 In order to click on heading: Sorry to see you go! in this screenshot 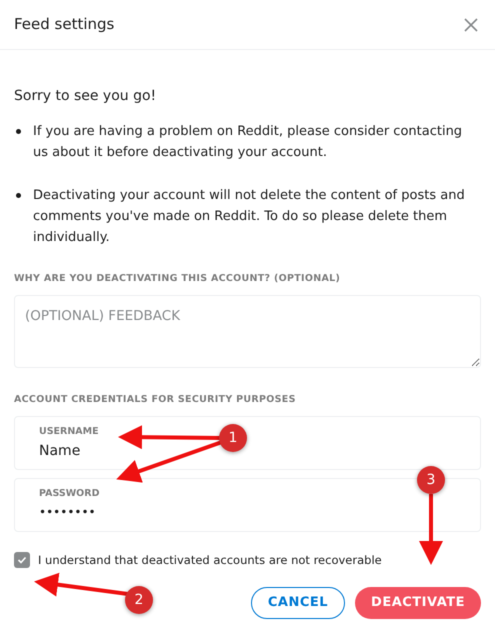, I will do `click(86, 96)`.